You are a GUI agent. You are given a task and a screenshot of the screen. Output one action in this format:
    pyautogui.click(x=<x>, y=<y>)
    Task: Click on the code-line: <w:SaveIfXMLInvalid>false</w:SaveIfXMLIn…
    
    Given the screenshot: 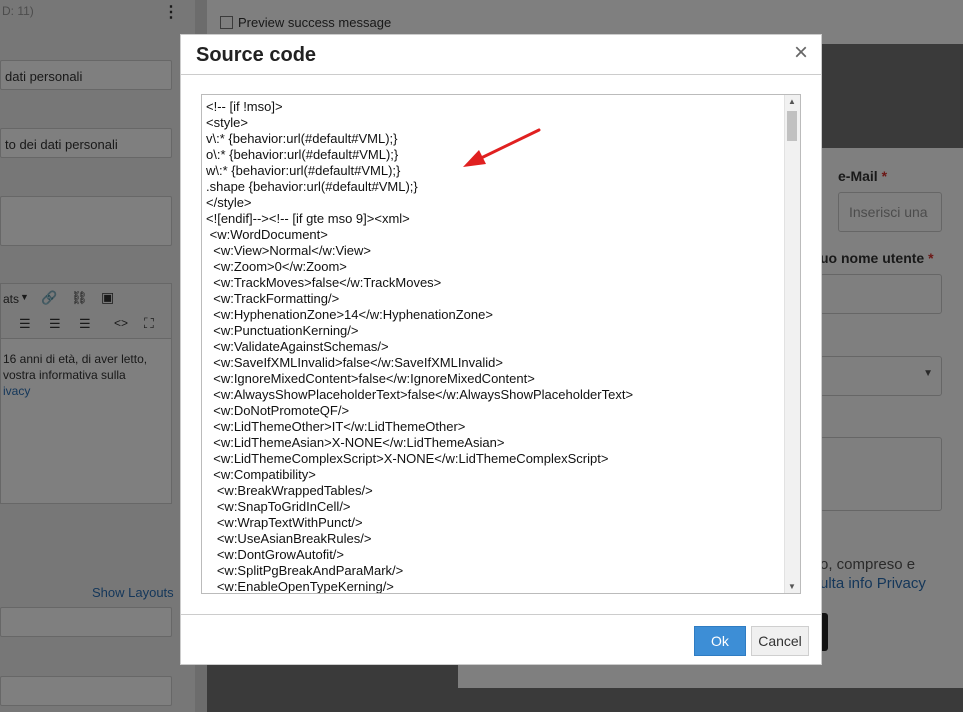 What is the action you would take?
    pyautogui.click(x=354, y=362)
    